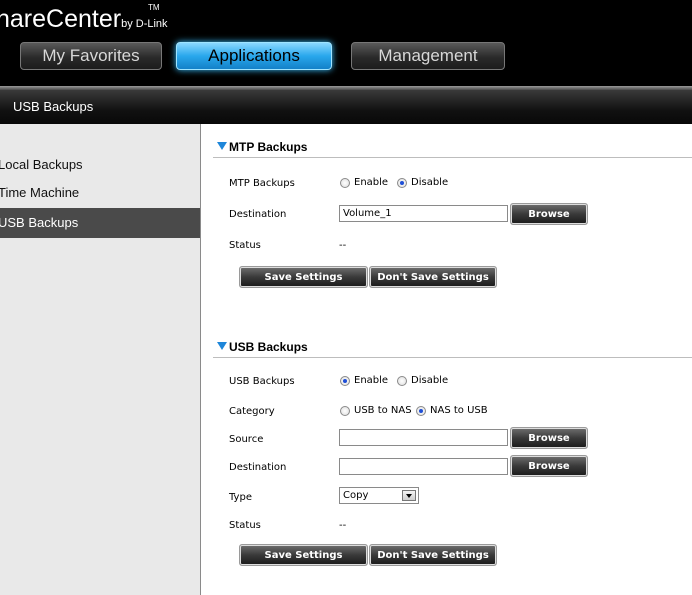  I want to click on usb-disable-radio: Disable, so click(422, 380).